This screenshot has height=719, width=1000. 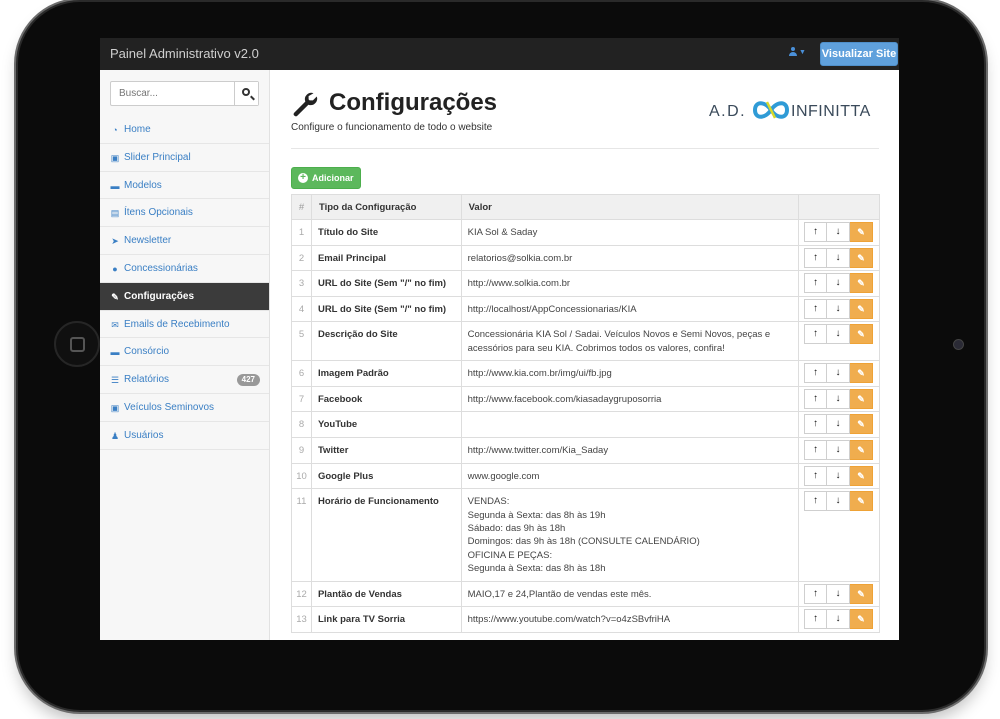 What do you see at coordinates (301, 258) in the screenshot?
I see `row-number: 2` at bounding box center [301, 258].